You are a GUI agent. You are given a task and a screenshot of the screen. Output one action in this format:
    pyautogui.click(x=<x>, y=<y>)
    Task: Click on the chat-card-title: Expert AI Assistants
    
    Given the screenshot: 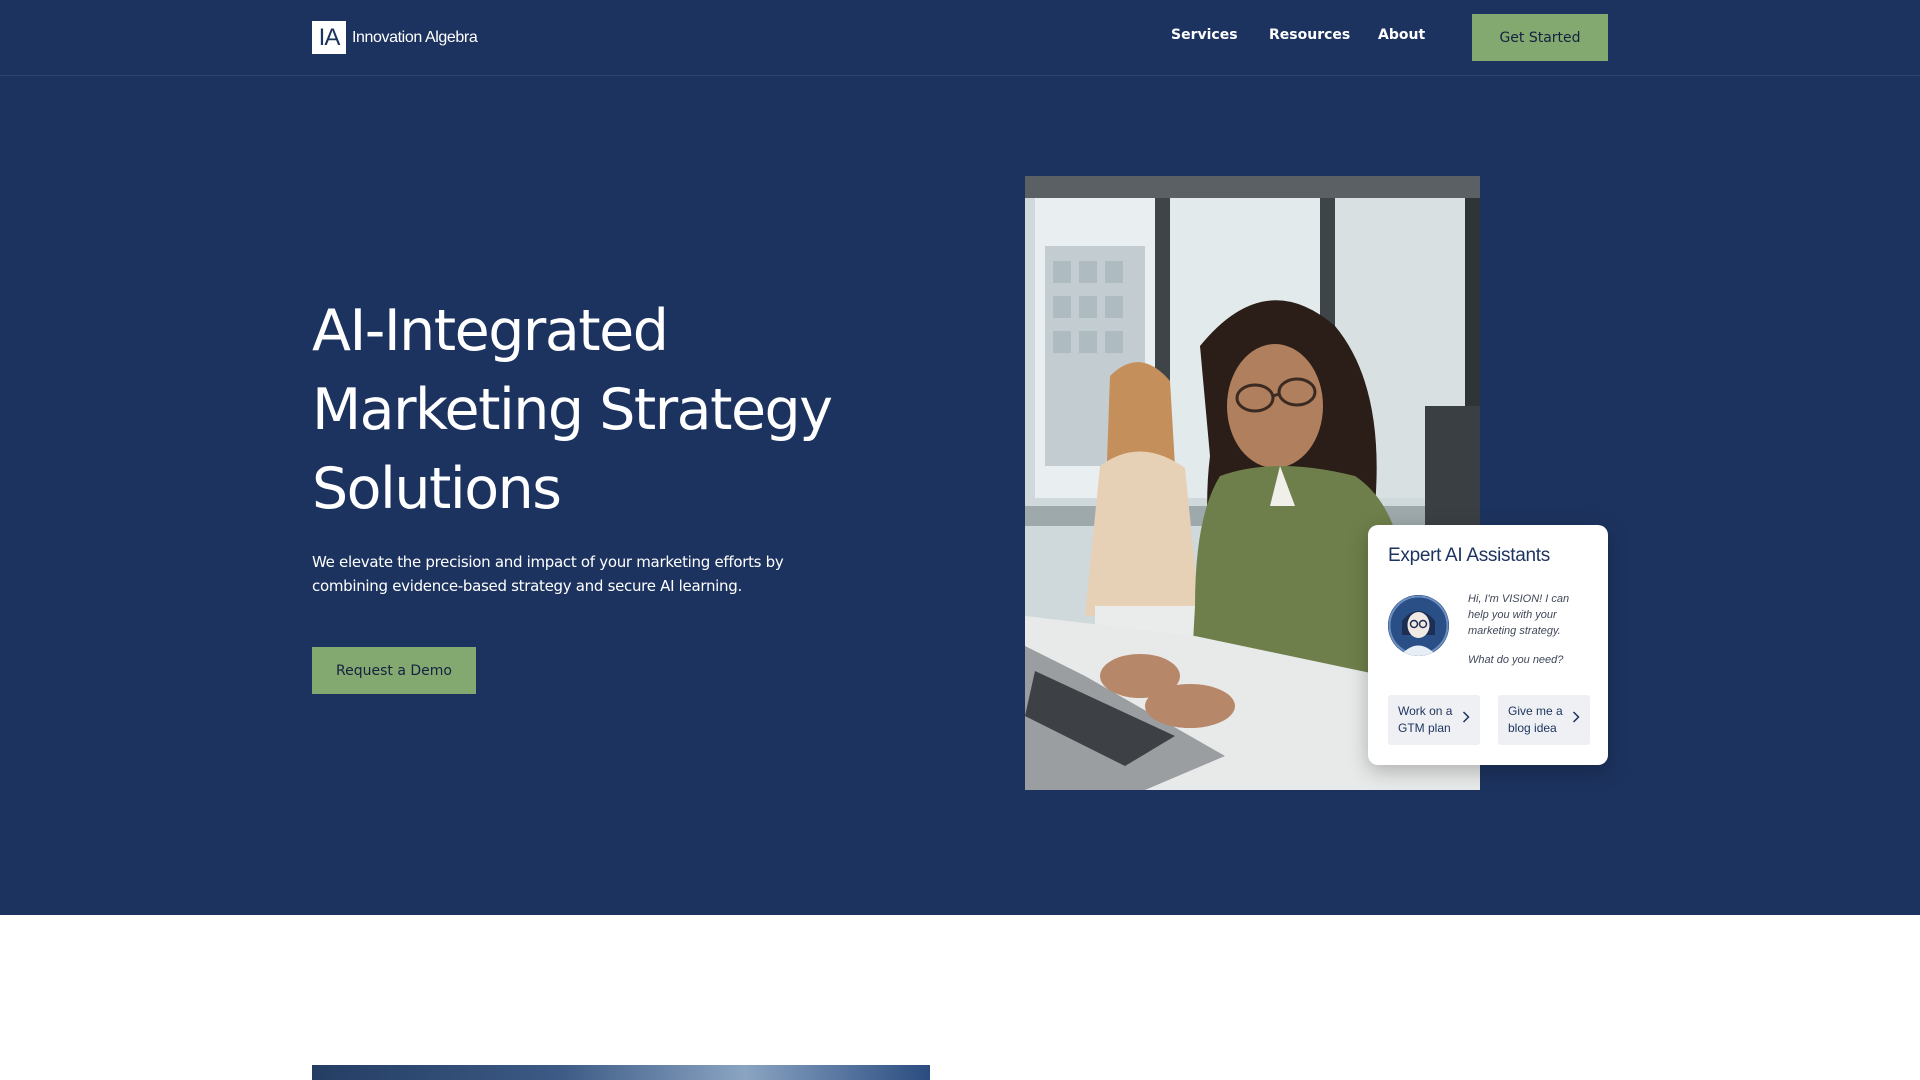 What is the action you would take?
    pyautogui.click(x=1469, y=555)
    